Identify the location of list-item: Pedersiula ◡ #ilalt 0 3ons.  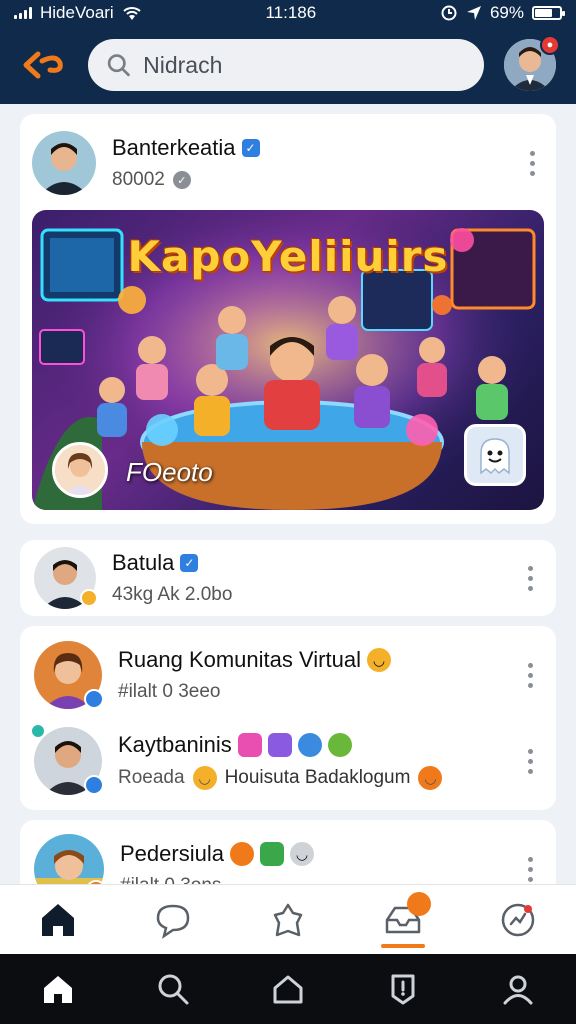
(288, 855).